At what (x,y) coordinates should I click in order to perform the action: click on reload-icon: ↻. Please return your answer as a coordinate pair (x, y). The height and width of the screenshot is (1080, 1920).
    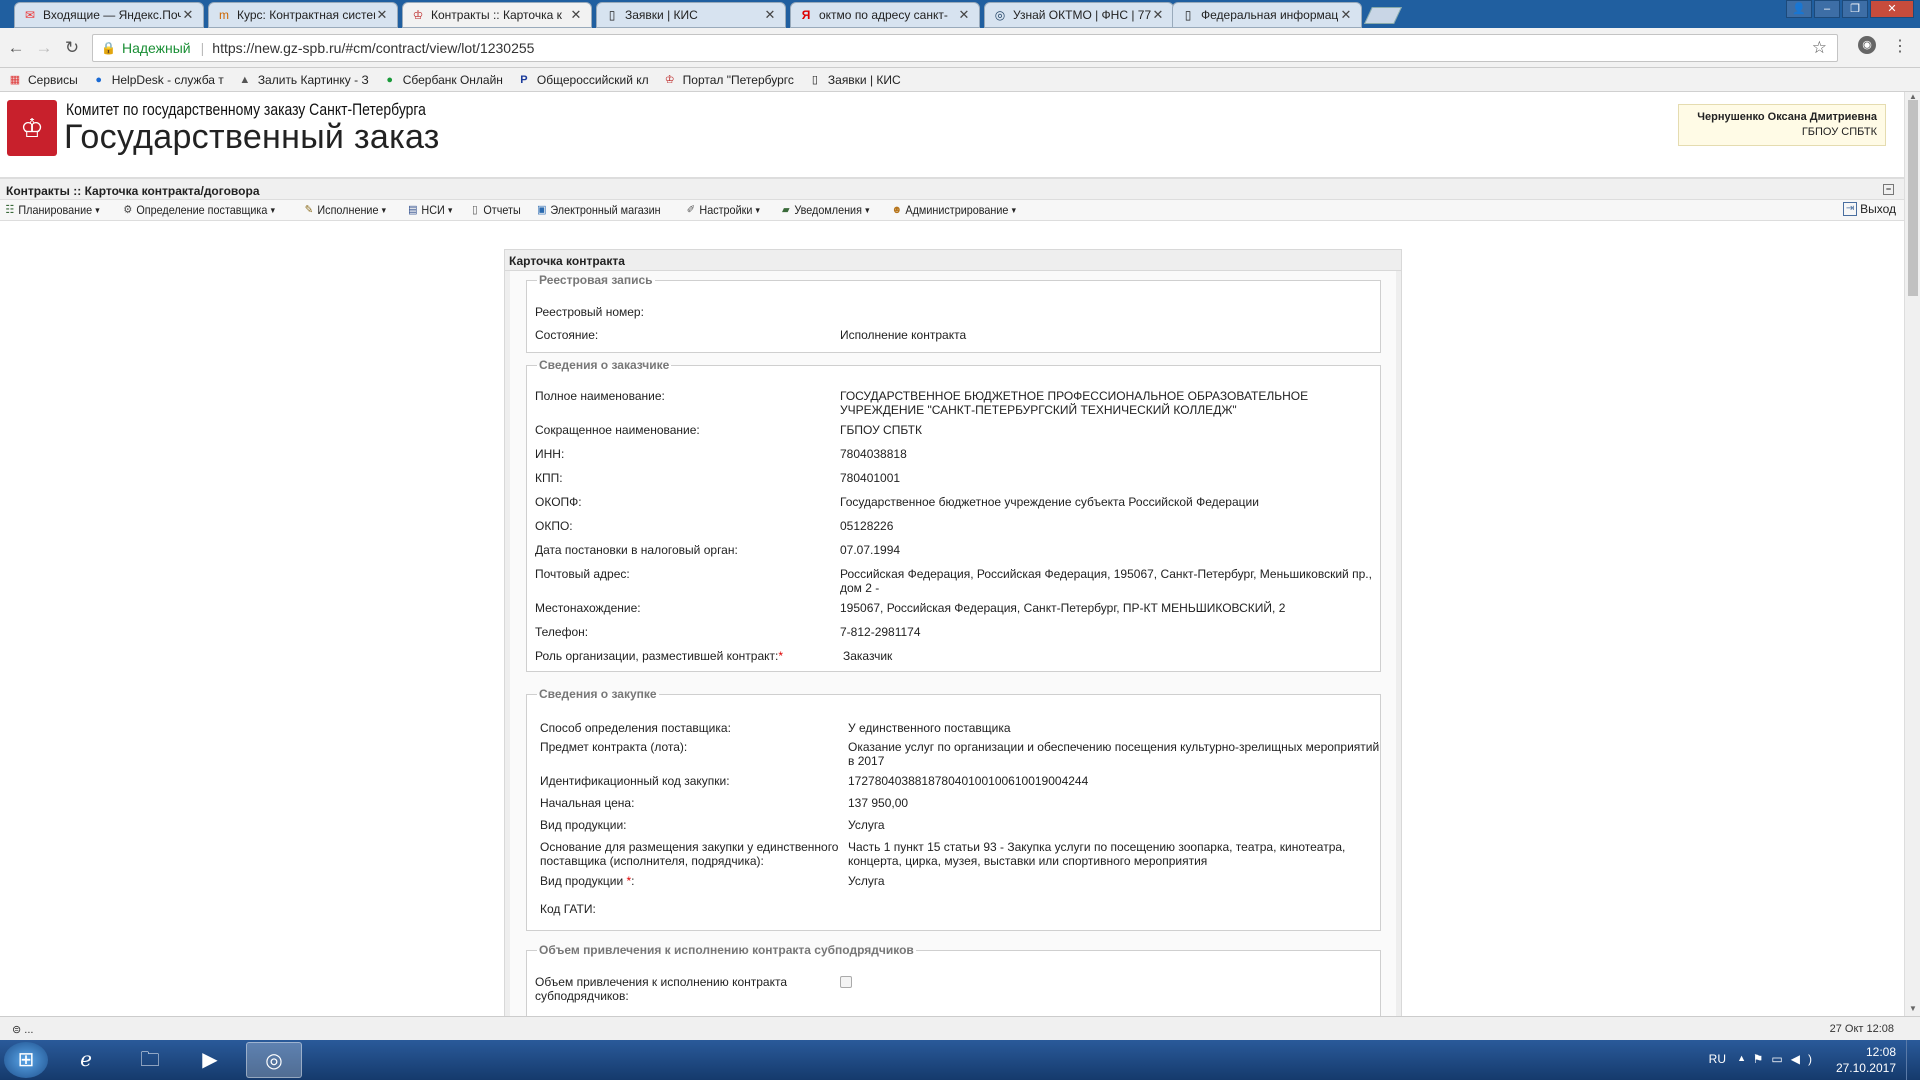
    Looking at the image, I should click on (72, 48).